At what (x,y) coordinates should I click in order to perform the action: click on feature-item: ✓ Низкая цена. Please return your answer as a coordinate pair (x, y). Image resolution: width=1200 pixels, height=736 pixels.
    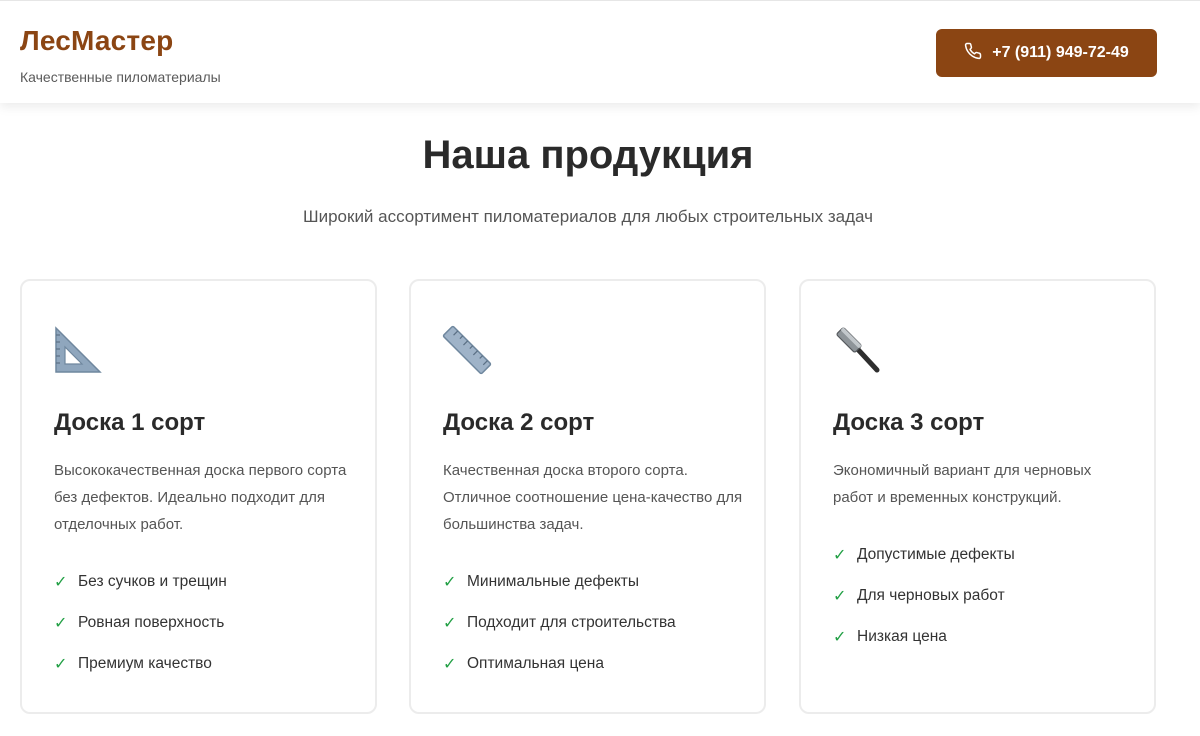
    Looking at the image, I should click on (890, 636).